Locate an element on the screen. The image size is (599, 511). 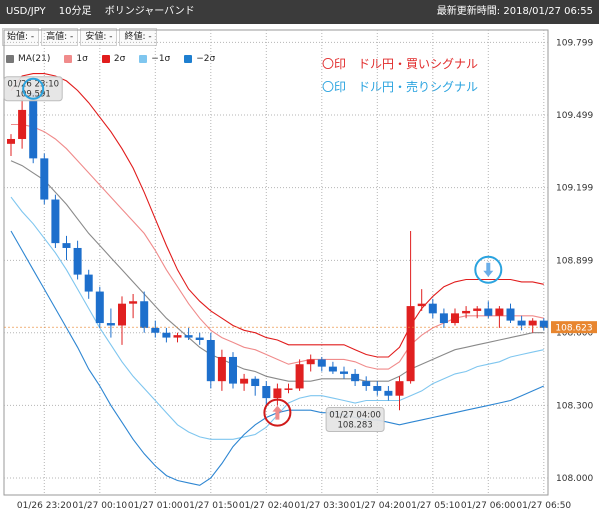
callout-text: 01/26 23:10 is located at coordinates (33, 85).